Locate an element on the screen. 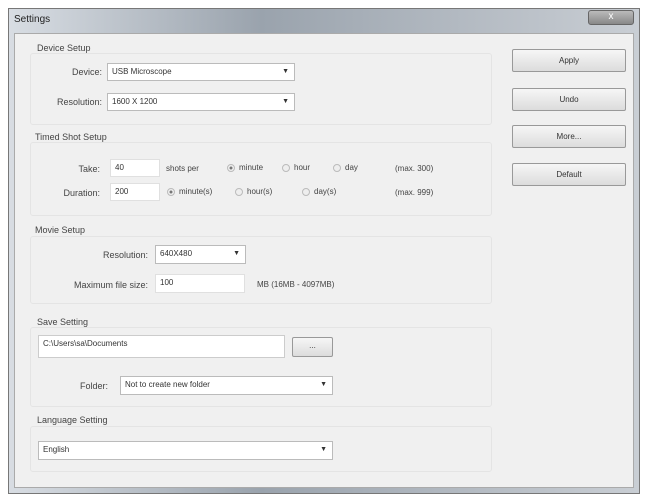 Image resolution: width=652 pixels, height=500 pixels. duration-max: (max. 999) is located at coordinates (414, 192).